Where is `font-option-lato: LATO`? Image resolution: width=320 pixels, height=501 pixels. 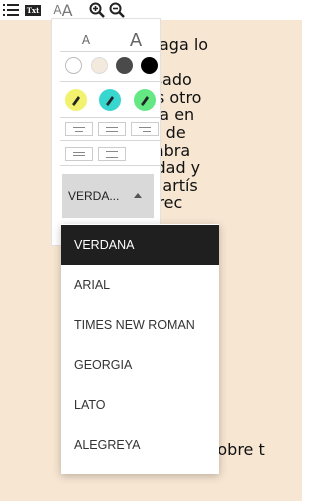 font-option-lato: LATO is located at coordinates (140, 405).